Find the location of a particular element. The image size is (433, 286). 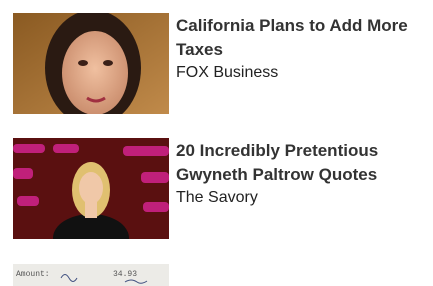

receipt-amount-label: Amount: is located at coordinates (33, 274).